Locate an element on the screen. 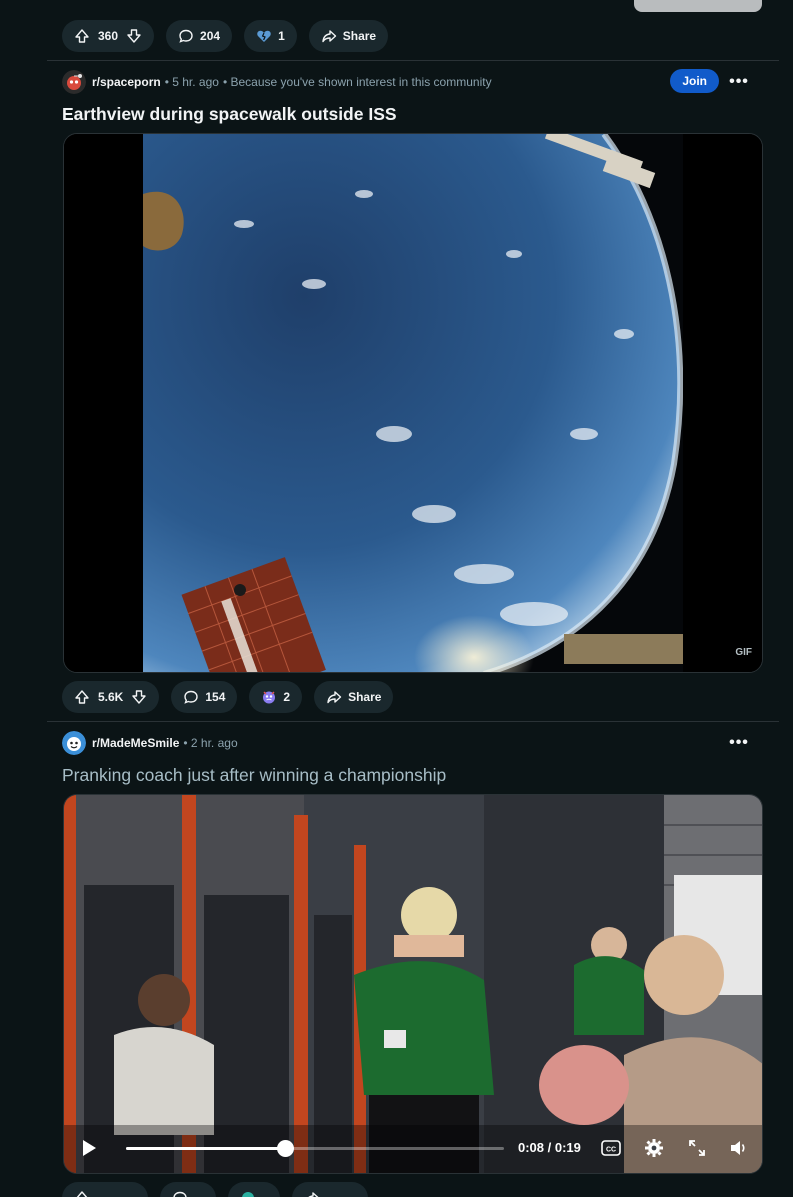 This screenshot has height=1197, width=793. video-controls: 0:08 / 0:19 CC is located at coordinates (413, 1148).